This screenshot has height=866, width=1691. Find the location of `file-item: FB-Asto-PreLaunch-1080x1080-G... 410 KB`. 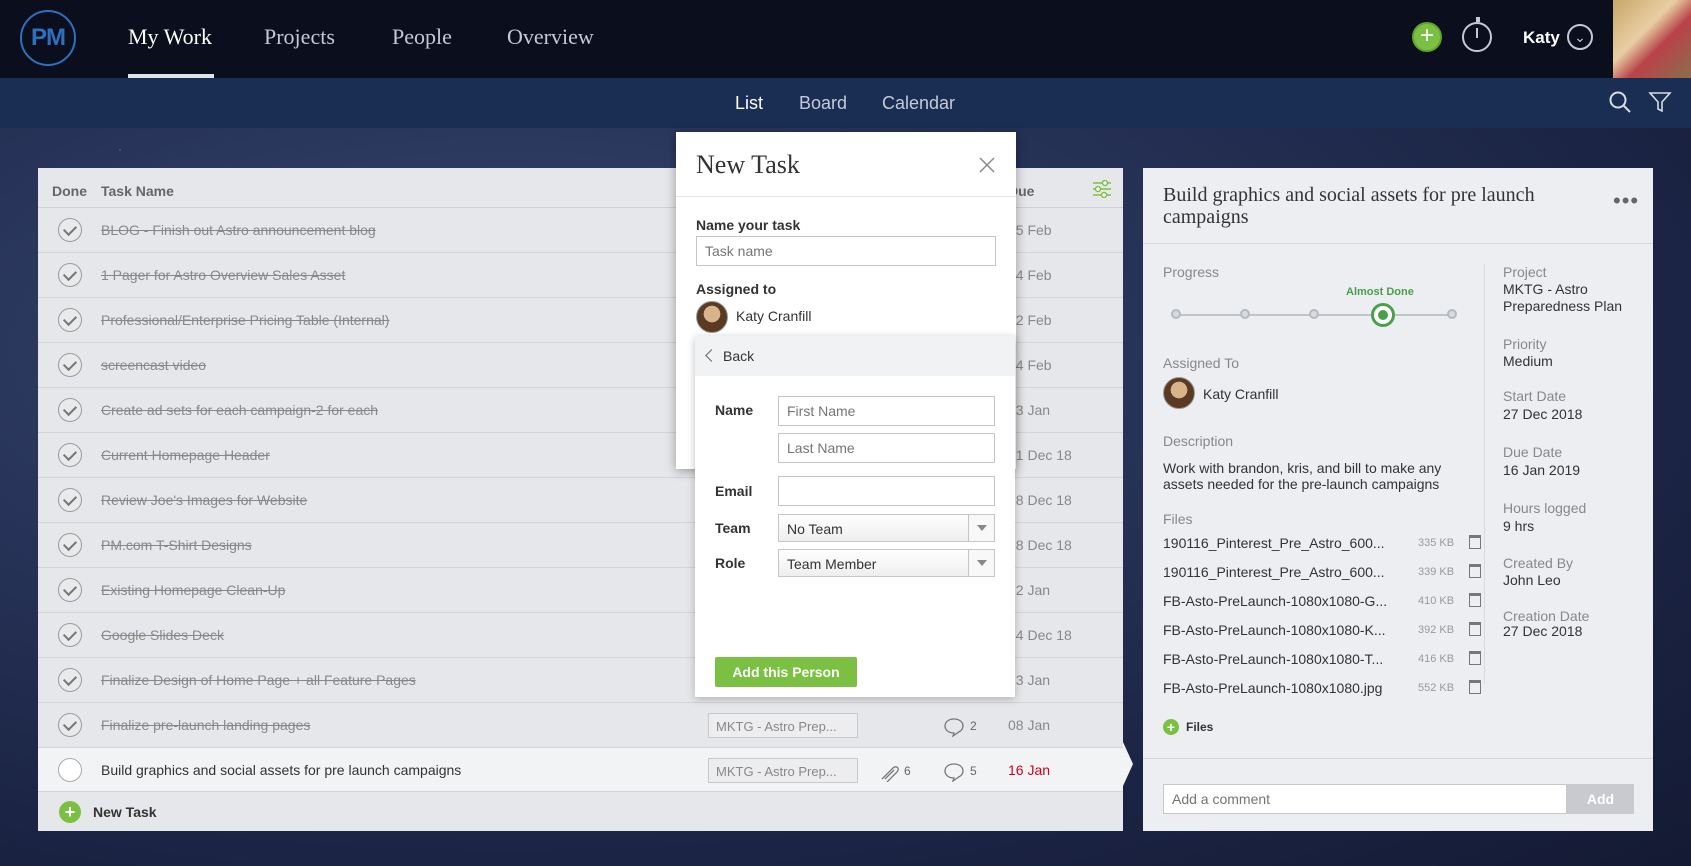

file-item: FB-Asto-PreLaunch-1080x1080-G... 410 KB is located at coordinates (1322, 601).